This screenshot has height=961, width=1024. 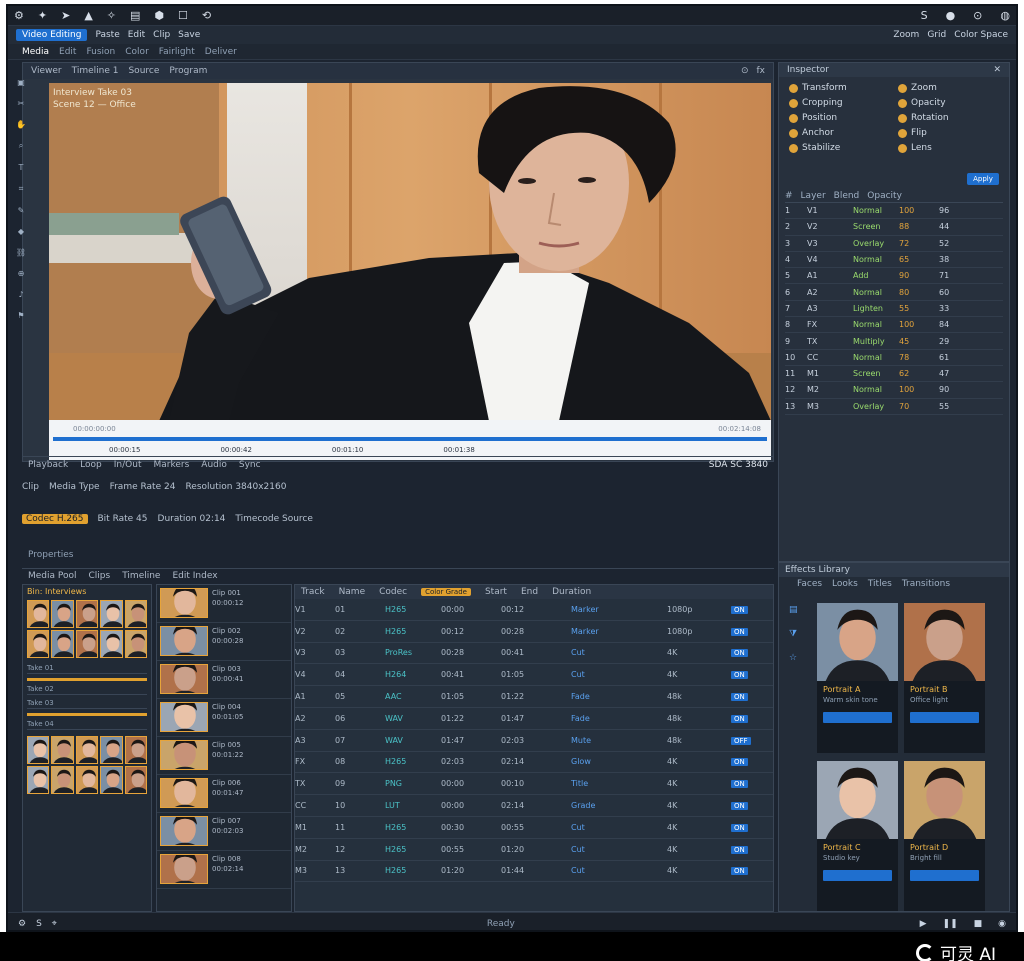 What do you see at coordinates (136, 35) in the screenshot?
I see `toolbar-item: Edit` at bounding box center [136, 35].